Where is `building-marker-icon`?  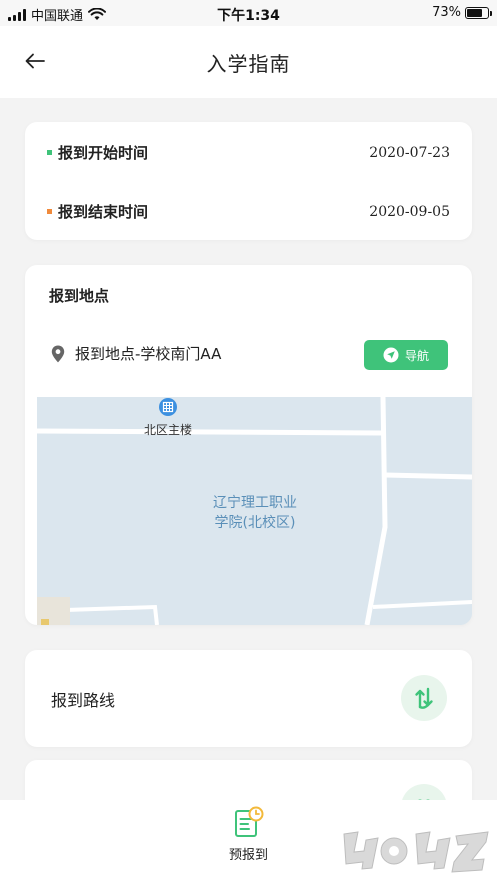
building-marker-icon is located at coordinates (168, 407).